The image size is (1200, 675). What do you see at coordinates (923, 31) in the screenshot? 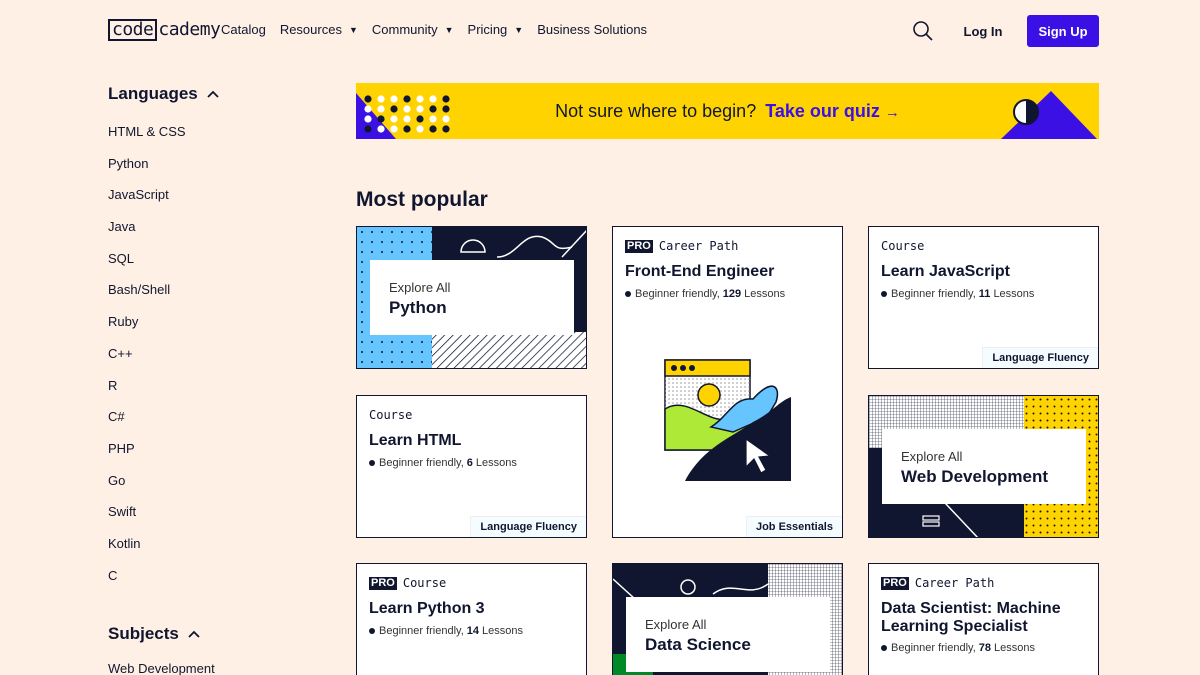
I see `search-button` at bounding box center [923, 31].